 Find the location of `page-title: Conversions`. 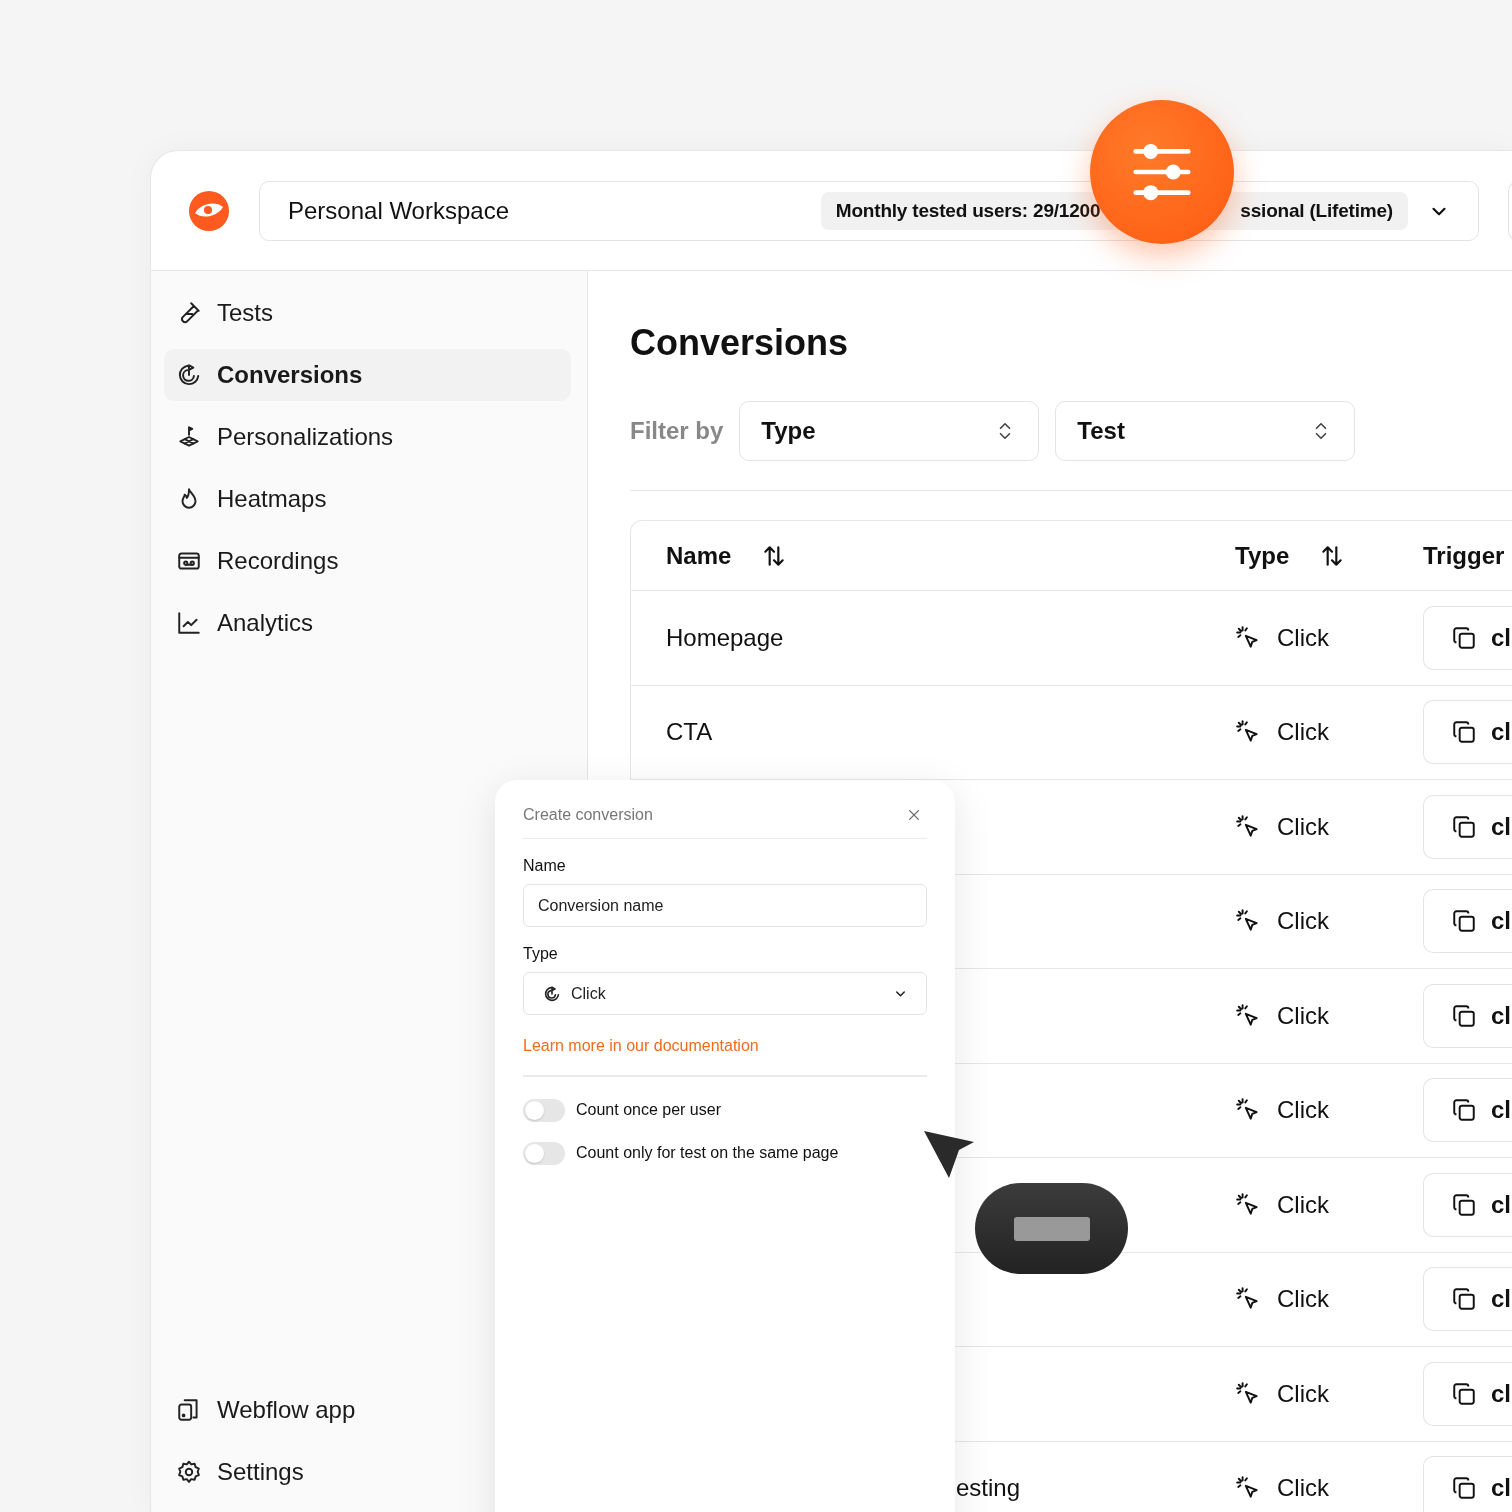

page-title: Conversions is located at coordinates (740, 343).